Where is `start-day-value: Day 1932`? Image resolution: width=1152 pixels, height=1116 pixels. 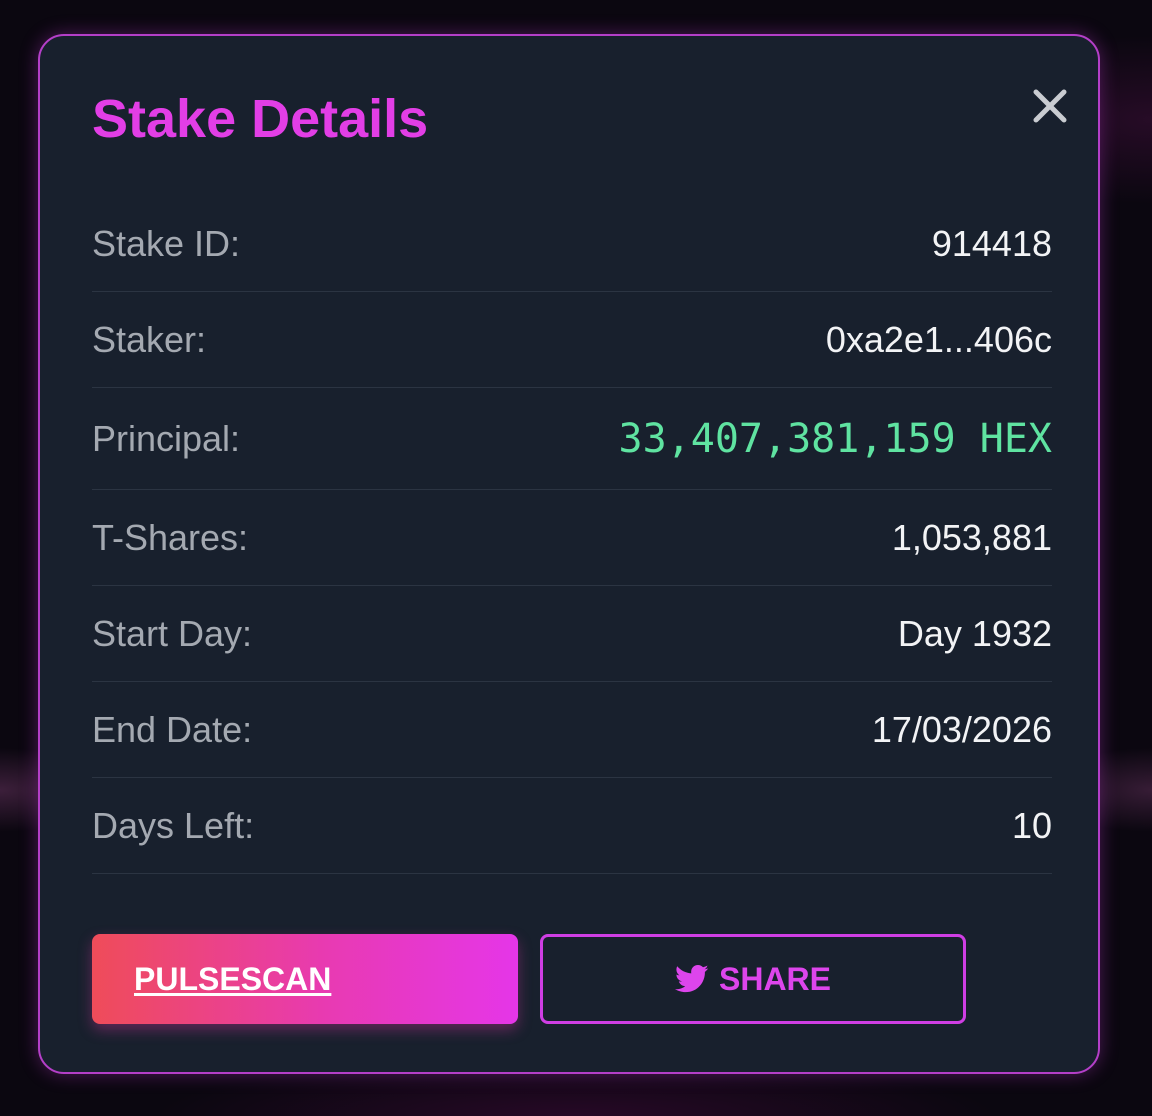 start-day-value: Day 1932 is located at coordinates (974, 633).